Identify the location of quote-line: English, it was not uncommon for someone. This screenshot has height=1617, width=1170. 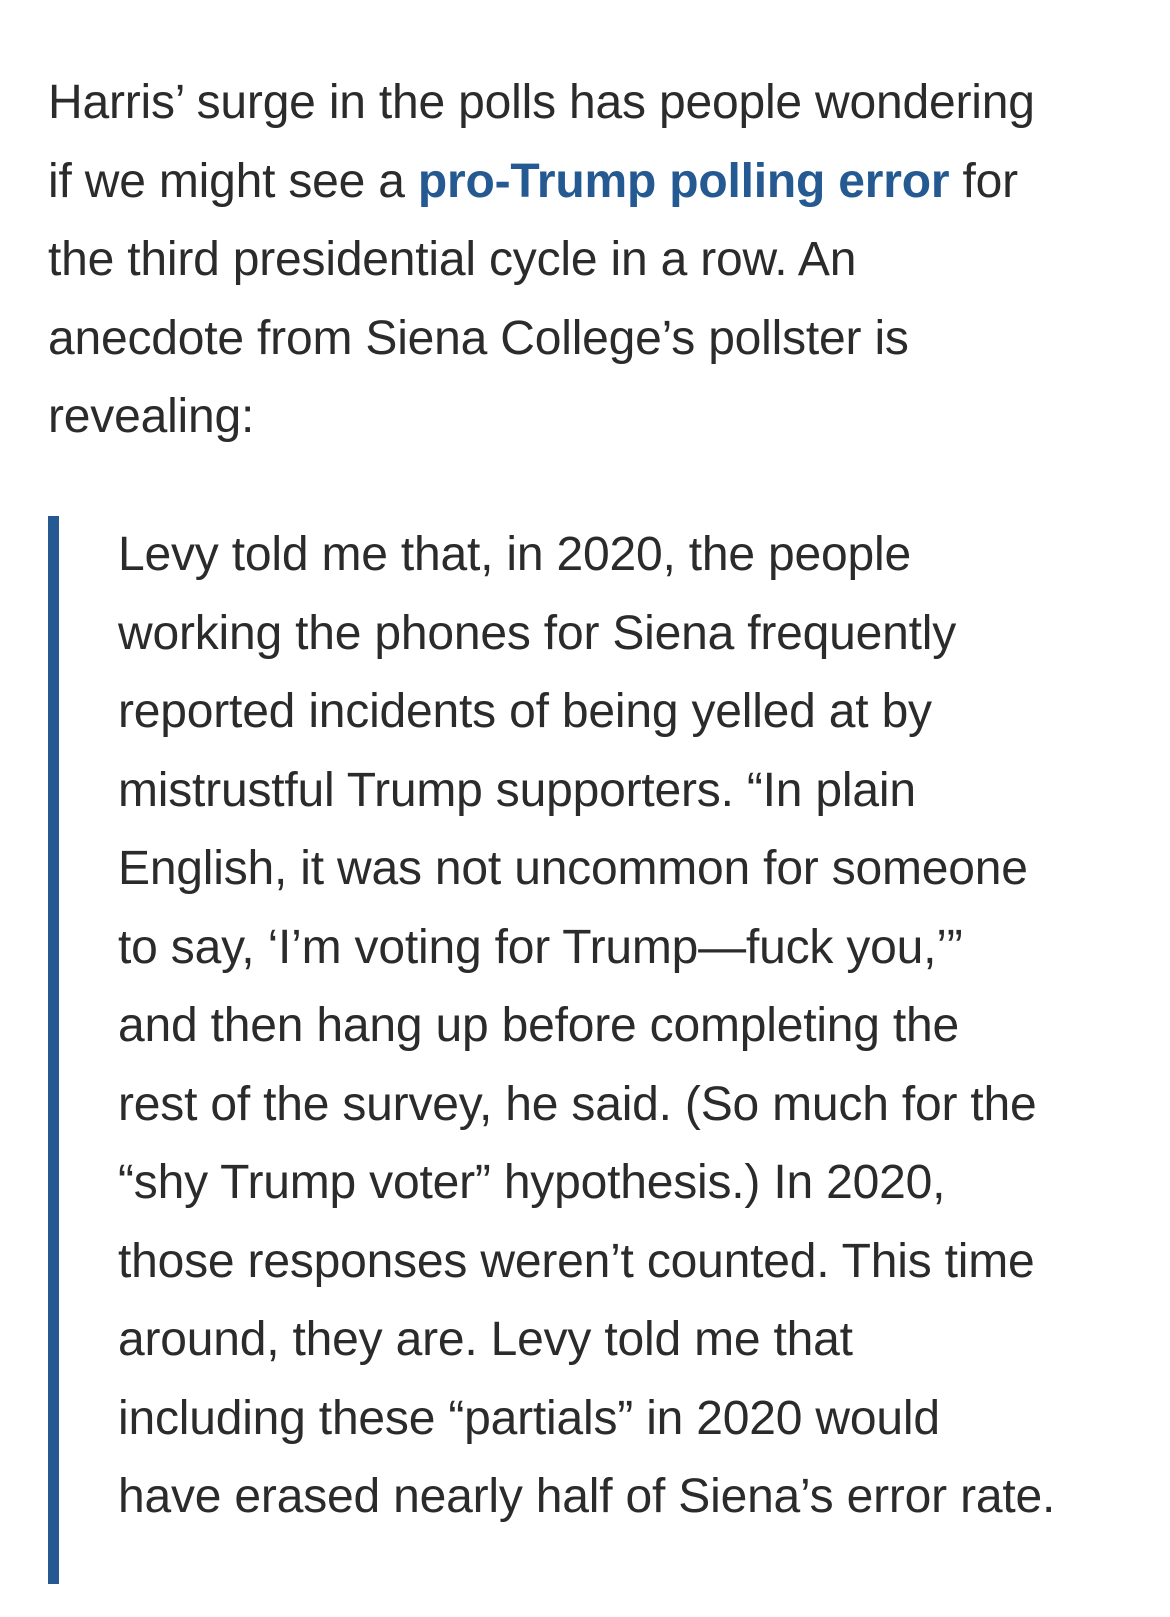
(573, 868).